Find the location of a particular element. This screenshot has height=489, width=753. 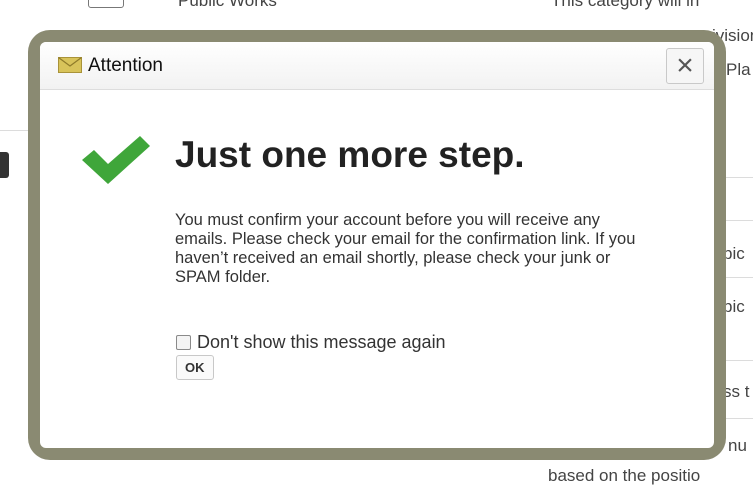

background-checkbox-icon is located at coordinates (106, 4).